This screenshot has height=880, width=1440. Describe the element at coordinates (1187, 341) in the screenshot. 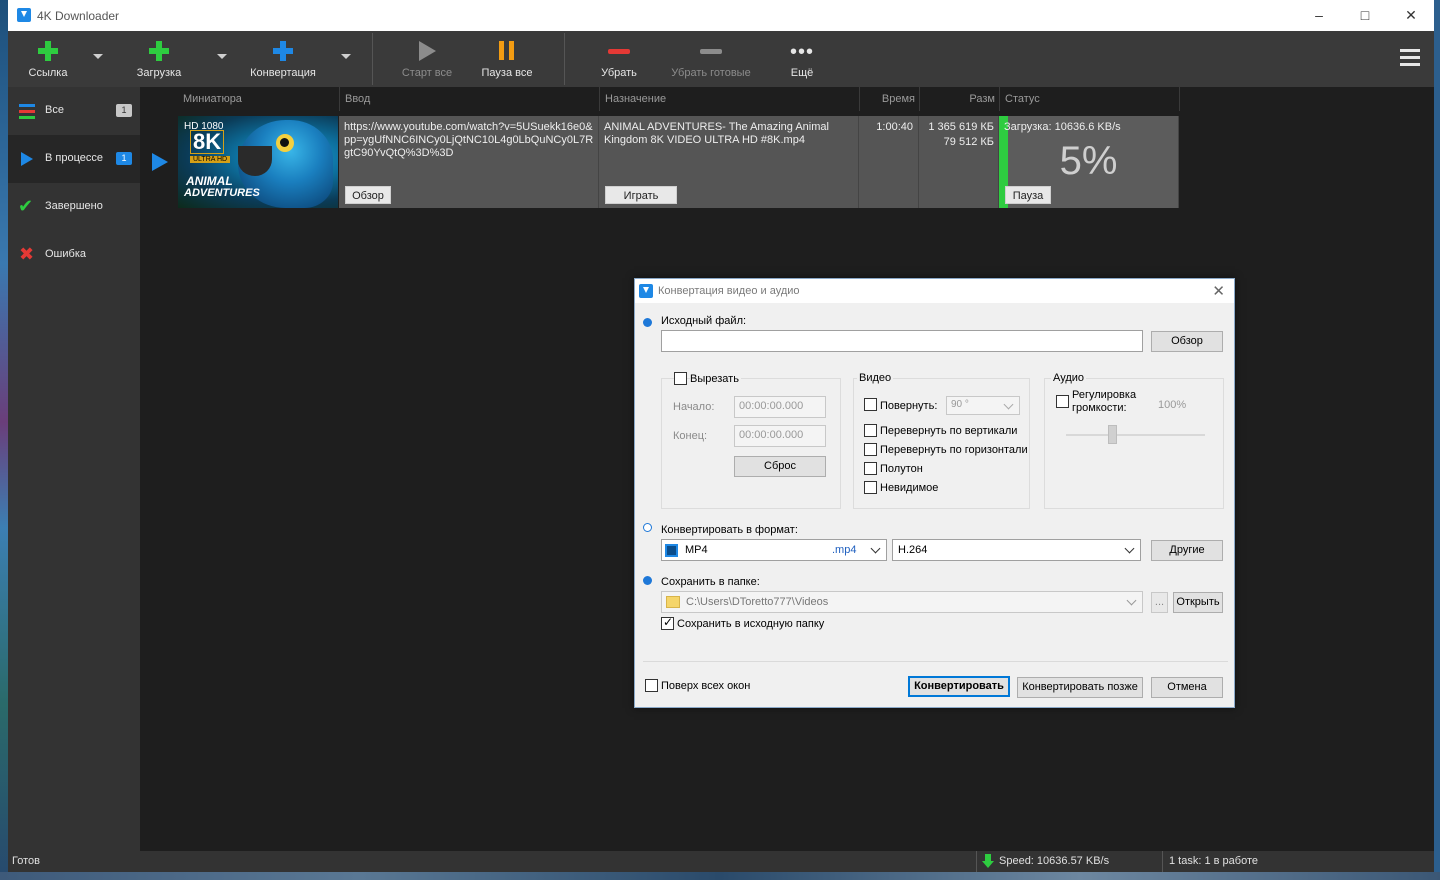

I see `source-browse-button: Обзор` at that location.